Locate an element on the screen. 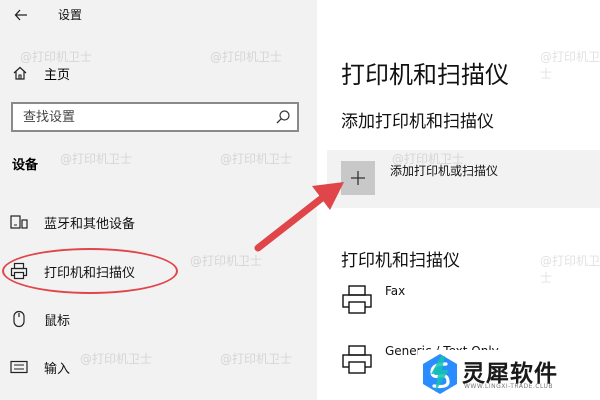 Image resolution: width=600 pixels, height=400 pixels. nav-home: 主页 is located at coordinates (155, 73).